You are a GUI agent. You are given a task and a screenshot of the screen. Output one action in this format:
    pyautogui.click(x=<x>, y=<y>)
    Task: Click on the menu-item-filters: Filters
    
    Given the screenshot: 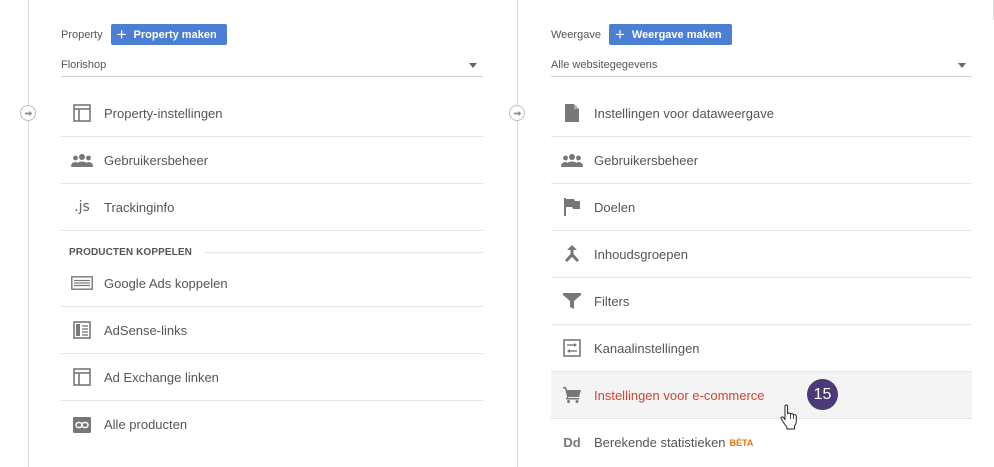 What is the action you would take?
    pyautogui.click(x=761, y=301)
    